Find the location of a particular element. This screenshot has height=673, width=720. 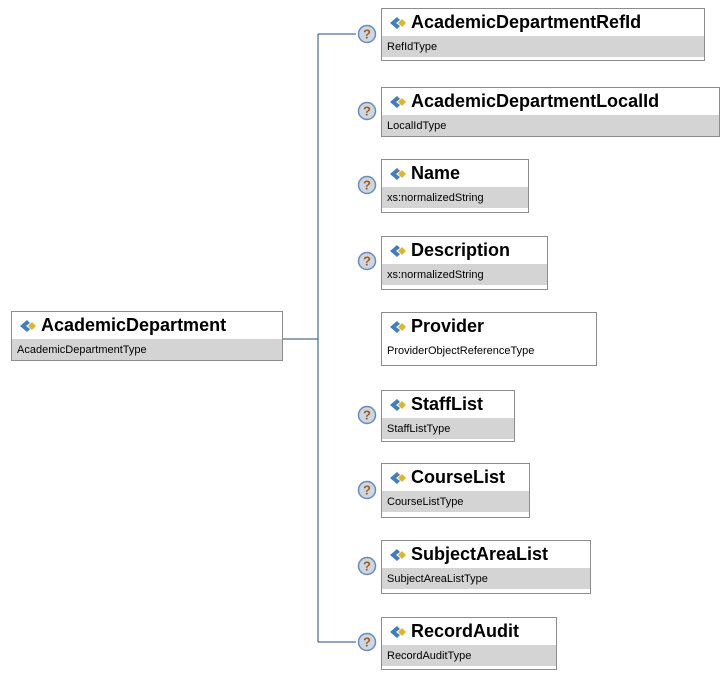

child-element-type: LocalIdType is located at coordinates (550, 125).